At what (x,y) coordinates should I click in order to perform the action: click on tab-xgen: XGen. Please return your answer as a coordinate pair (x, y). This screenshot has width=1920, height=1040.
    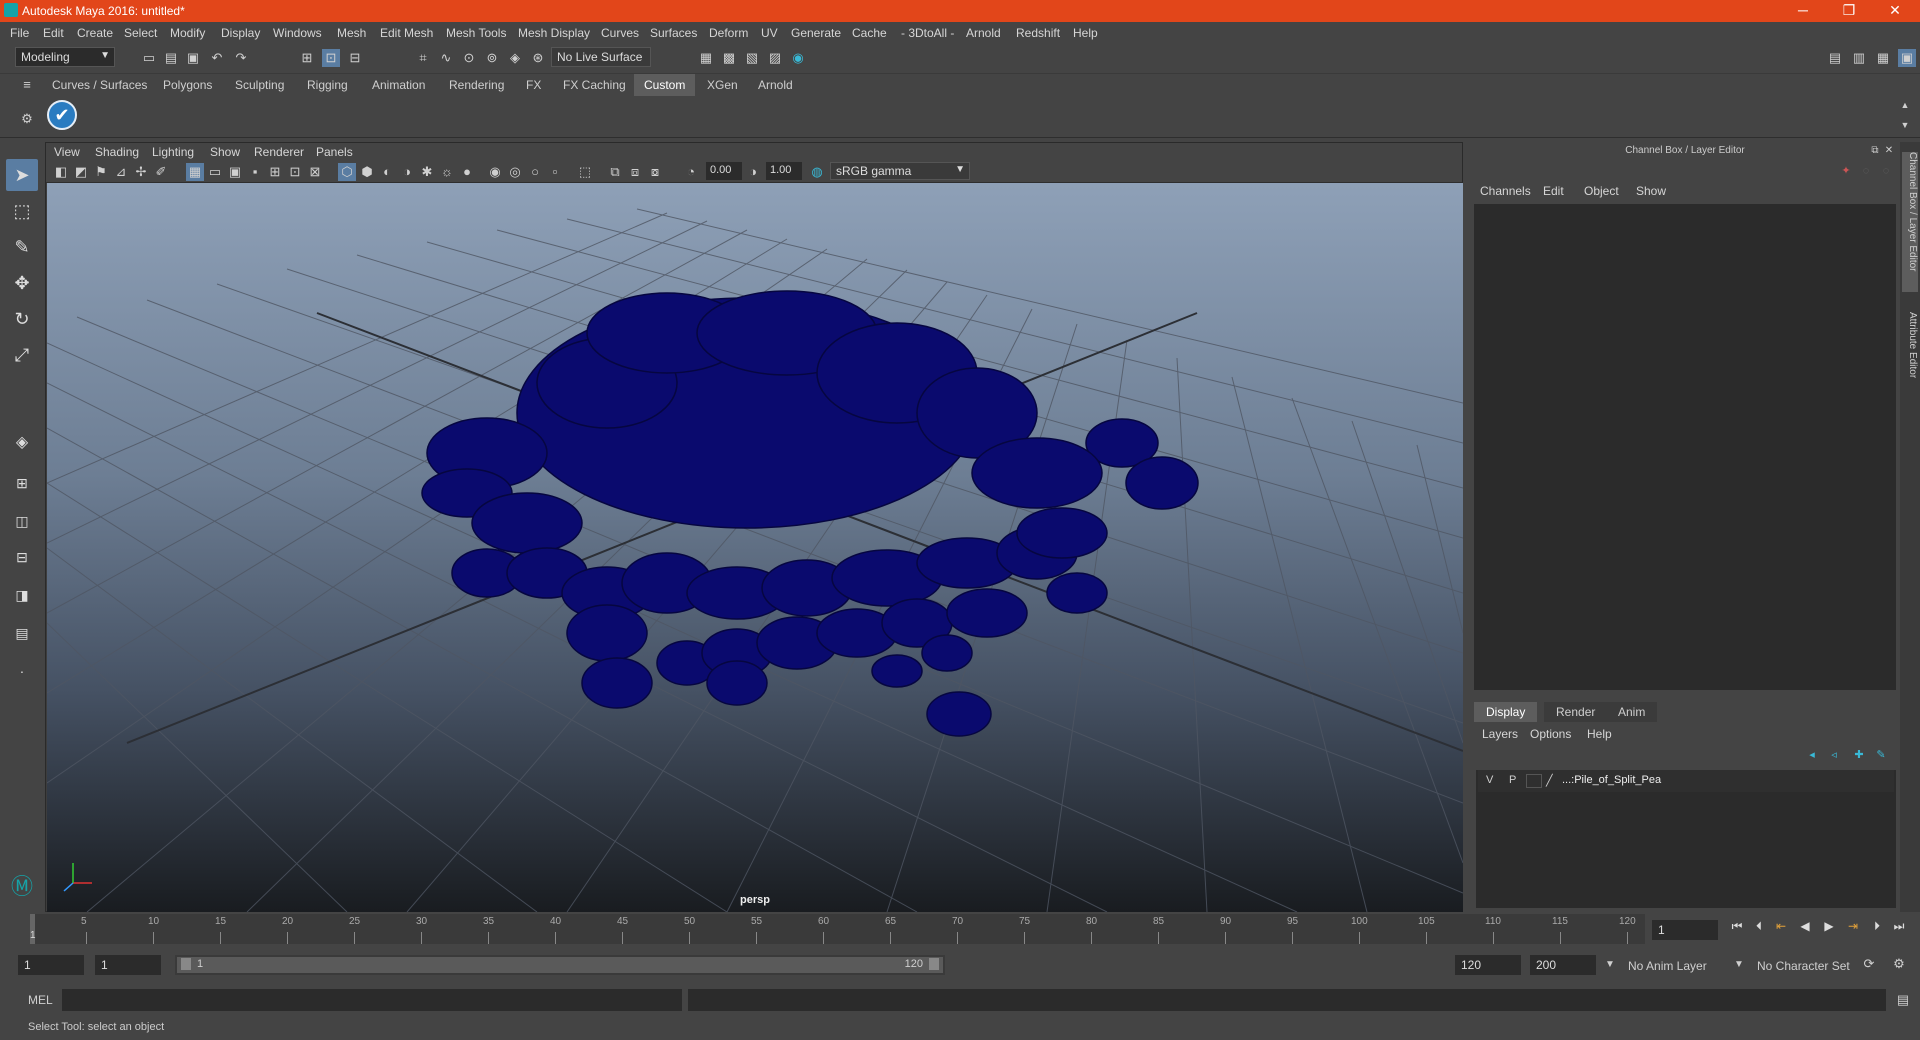
    Looking at the image, I should click on (722, 85).